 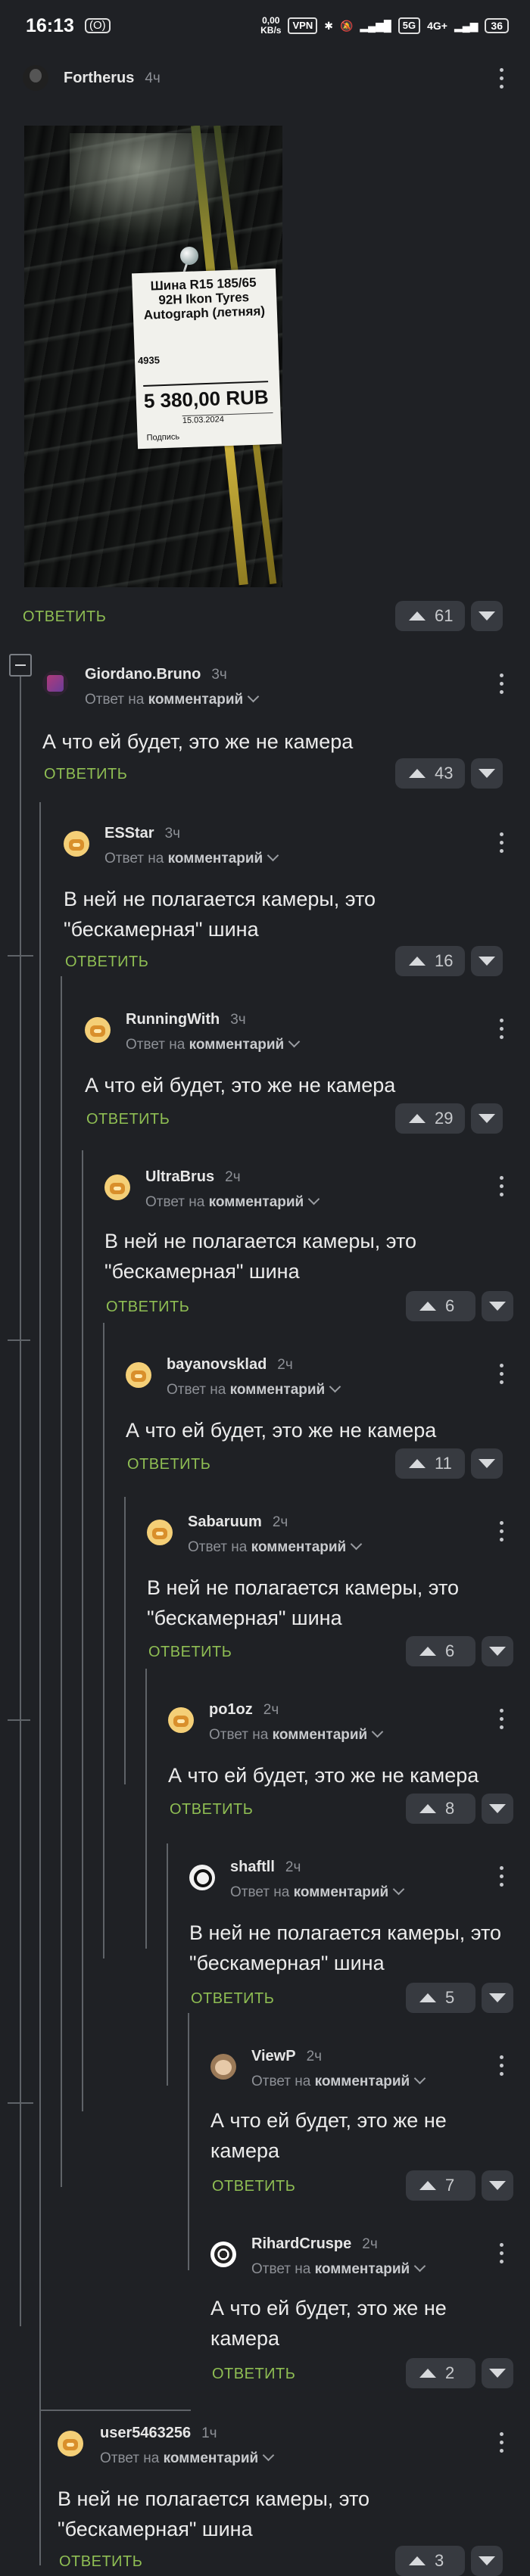 I want to click on upvote-button: 11, so click(x=430, y=1463).